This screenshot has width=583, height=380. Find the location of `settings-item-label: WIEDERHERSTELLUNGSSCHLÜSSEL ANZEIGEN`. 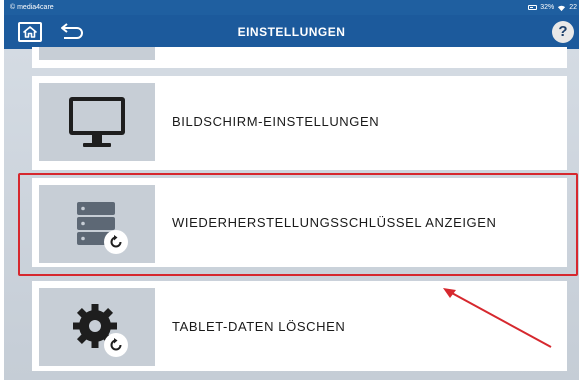

settings-item-label: WIEDERHERSTELLUNGSSCHLÜSSEL ANZEIGEN is located at coordinates (334, 222).